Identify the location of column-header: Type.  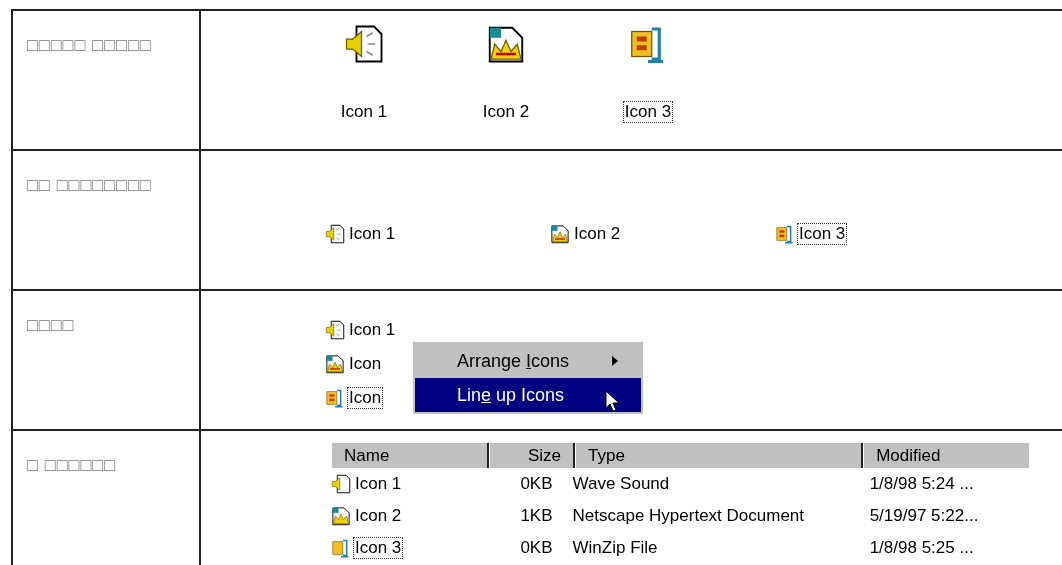
(719, 455).